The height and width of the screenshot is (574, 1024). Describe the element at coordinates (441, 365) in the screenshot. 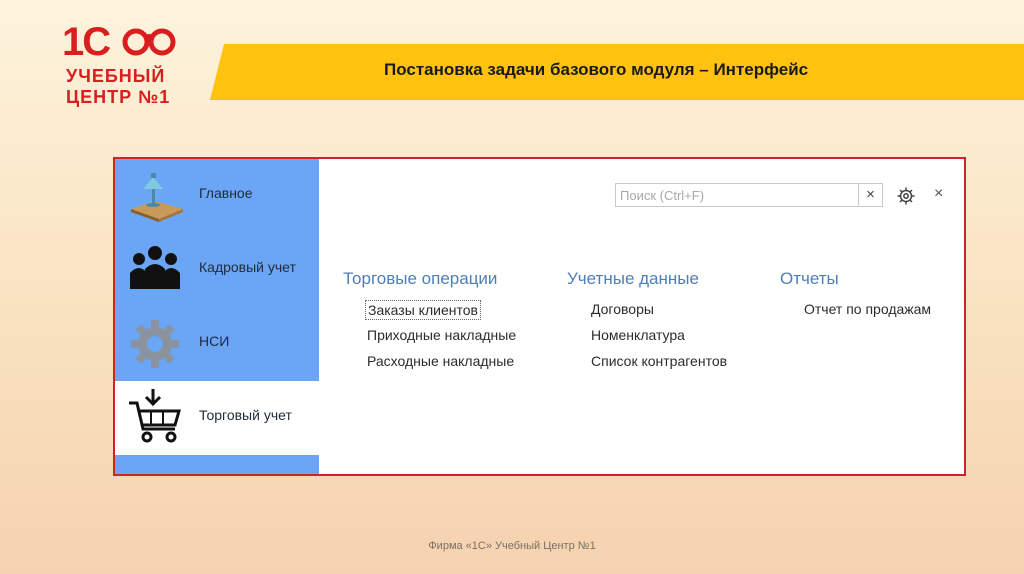

I see `nav-link-outgoing-invoices: Расходные накладные` at that location.